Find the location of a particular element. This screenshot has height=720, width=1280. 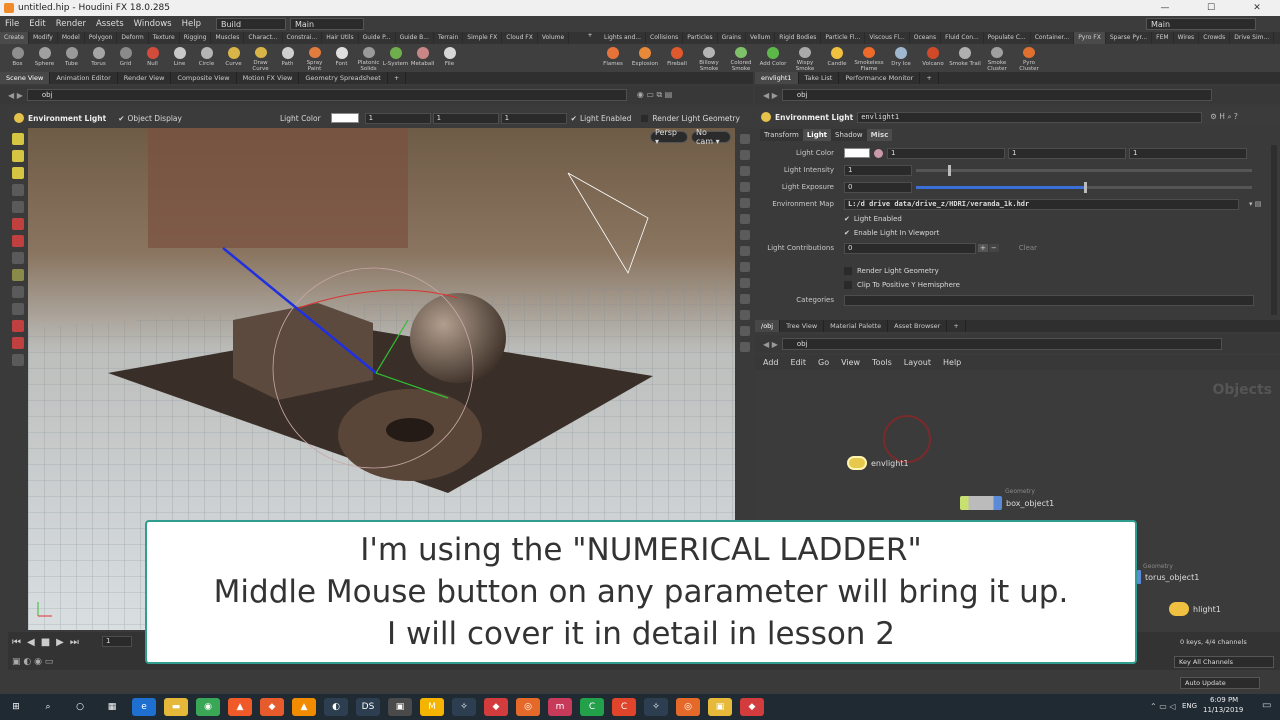

add-contrib-button: + is located at coordinates (983, 248).